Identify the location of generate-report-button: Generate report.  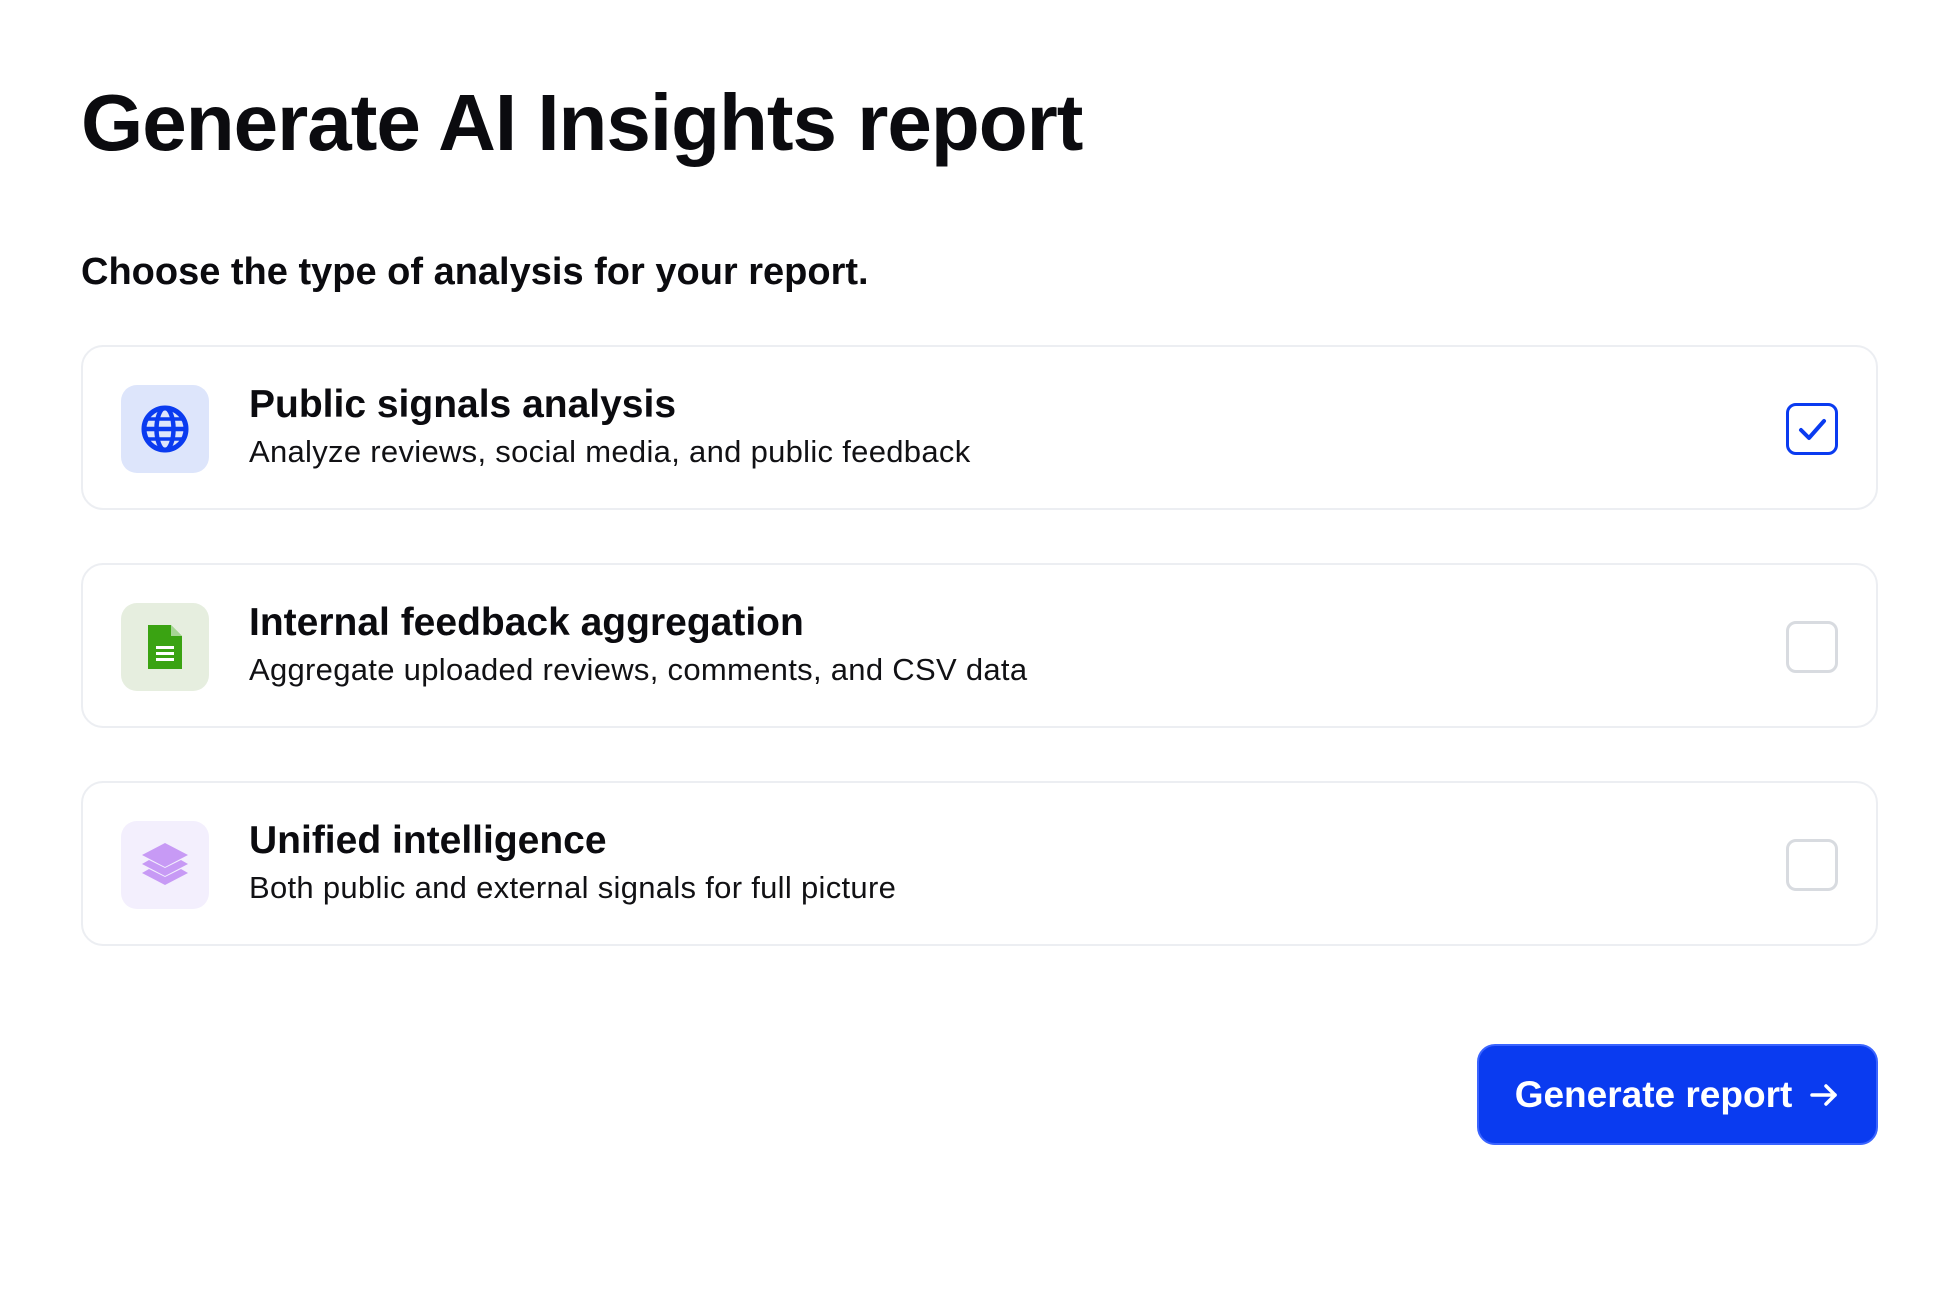
(1677, 1094).